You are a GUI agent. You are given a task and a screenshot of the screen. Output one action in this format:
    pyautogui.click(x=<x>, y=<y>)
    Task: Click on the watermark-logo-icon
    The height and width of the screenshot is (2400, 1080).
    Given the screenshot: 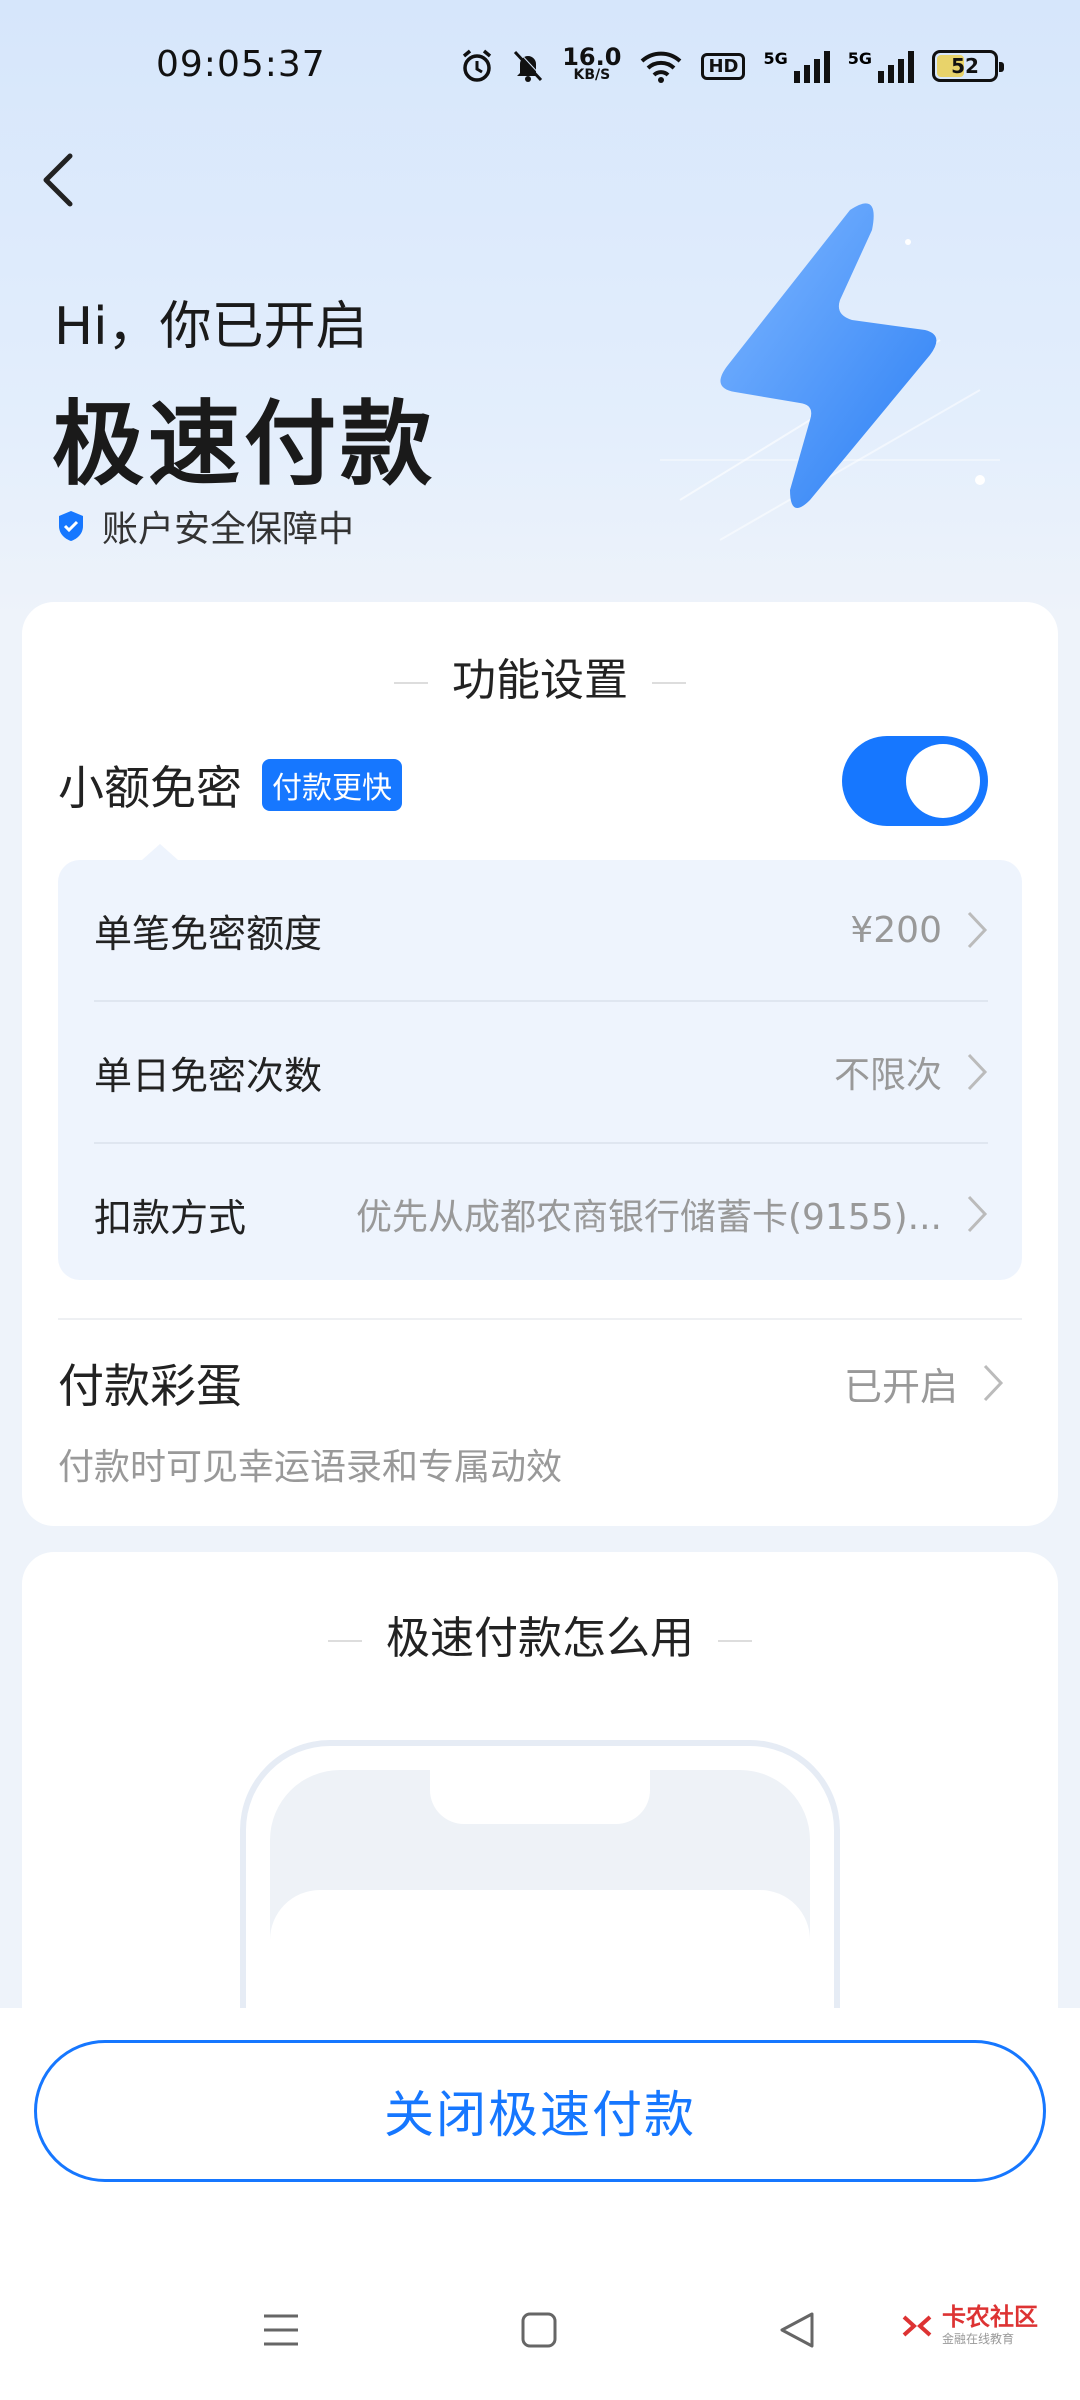 What is the action you would take?
    pyautogui.click(x=917, y=2325)
    